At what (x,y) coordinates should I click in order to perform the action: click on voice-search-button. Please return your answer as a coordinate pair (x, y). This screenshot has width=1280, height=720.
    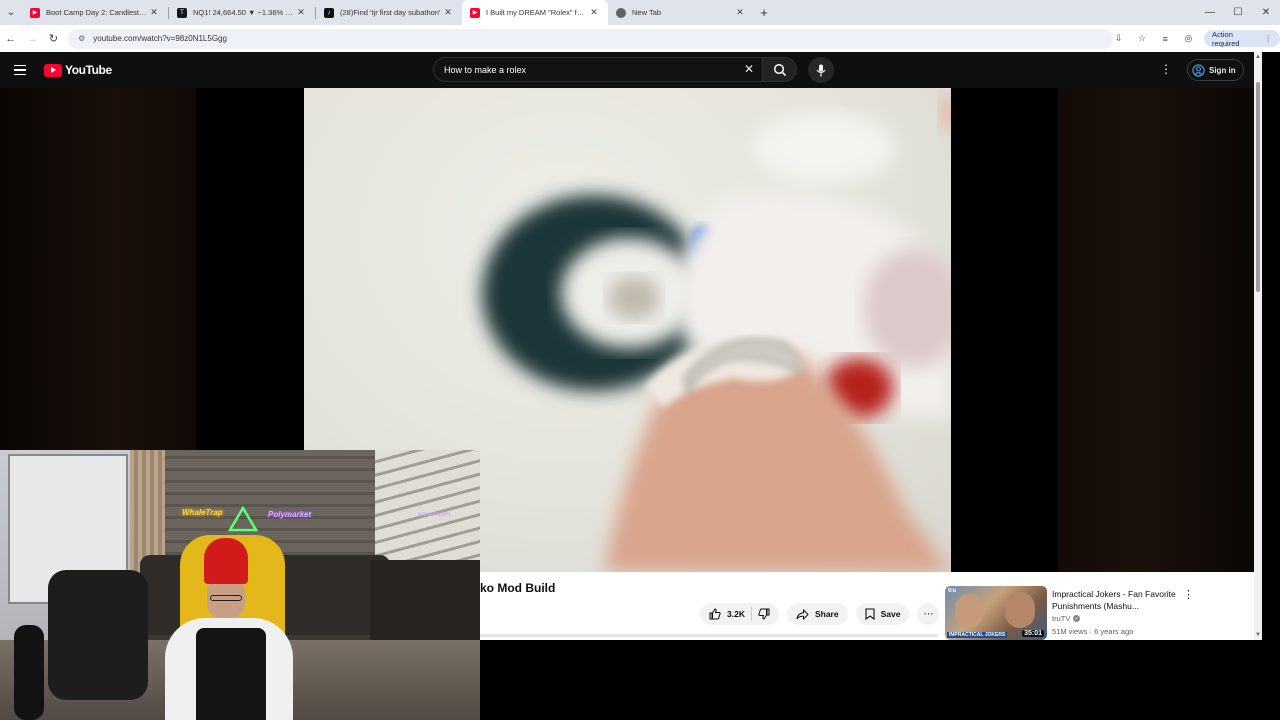
    Looking at the image, I should click on (821, 70).